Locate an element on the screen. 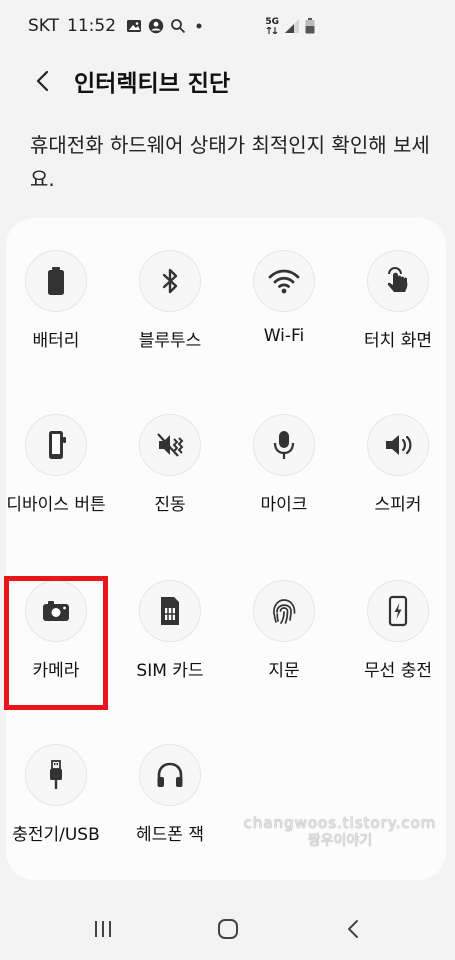 The width and height of the screenshot is (455, 960). tile-fingerprint: 지문 is located at coordinates (284, 623).